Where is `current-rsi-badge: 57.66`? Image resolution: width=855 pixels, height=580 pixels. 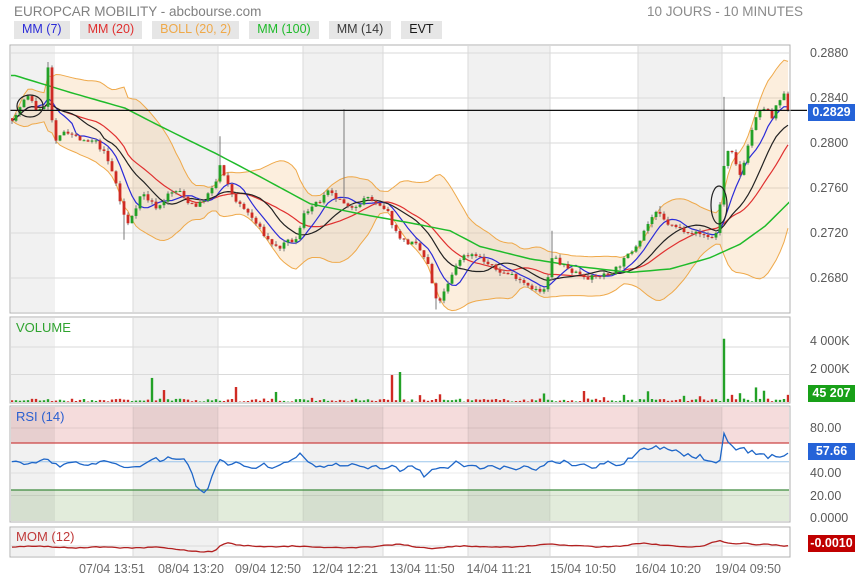 current-rsi-badge: 57.66 is located at coordinates (831, 451).